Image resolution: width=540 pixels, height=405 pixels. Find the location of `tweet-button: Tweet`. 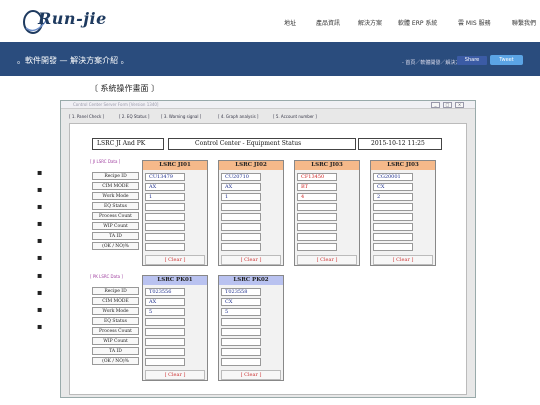

tweet-button: Tweet is located at coordinates (506, 60).